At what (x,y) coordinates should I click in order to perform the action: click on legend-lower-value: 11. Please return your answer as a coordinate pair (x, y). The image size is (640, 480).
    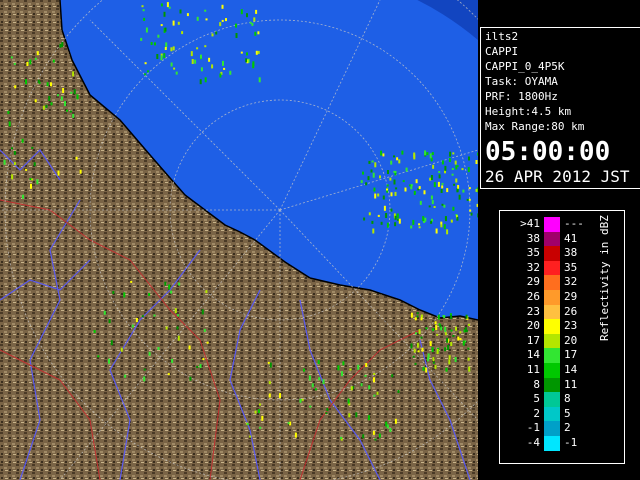
    Looking at the image, I should click on (533, 369).